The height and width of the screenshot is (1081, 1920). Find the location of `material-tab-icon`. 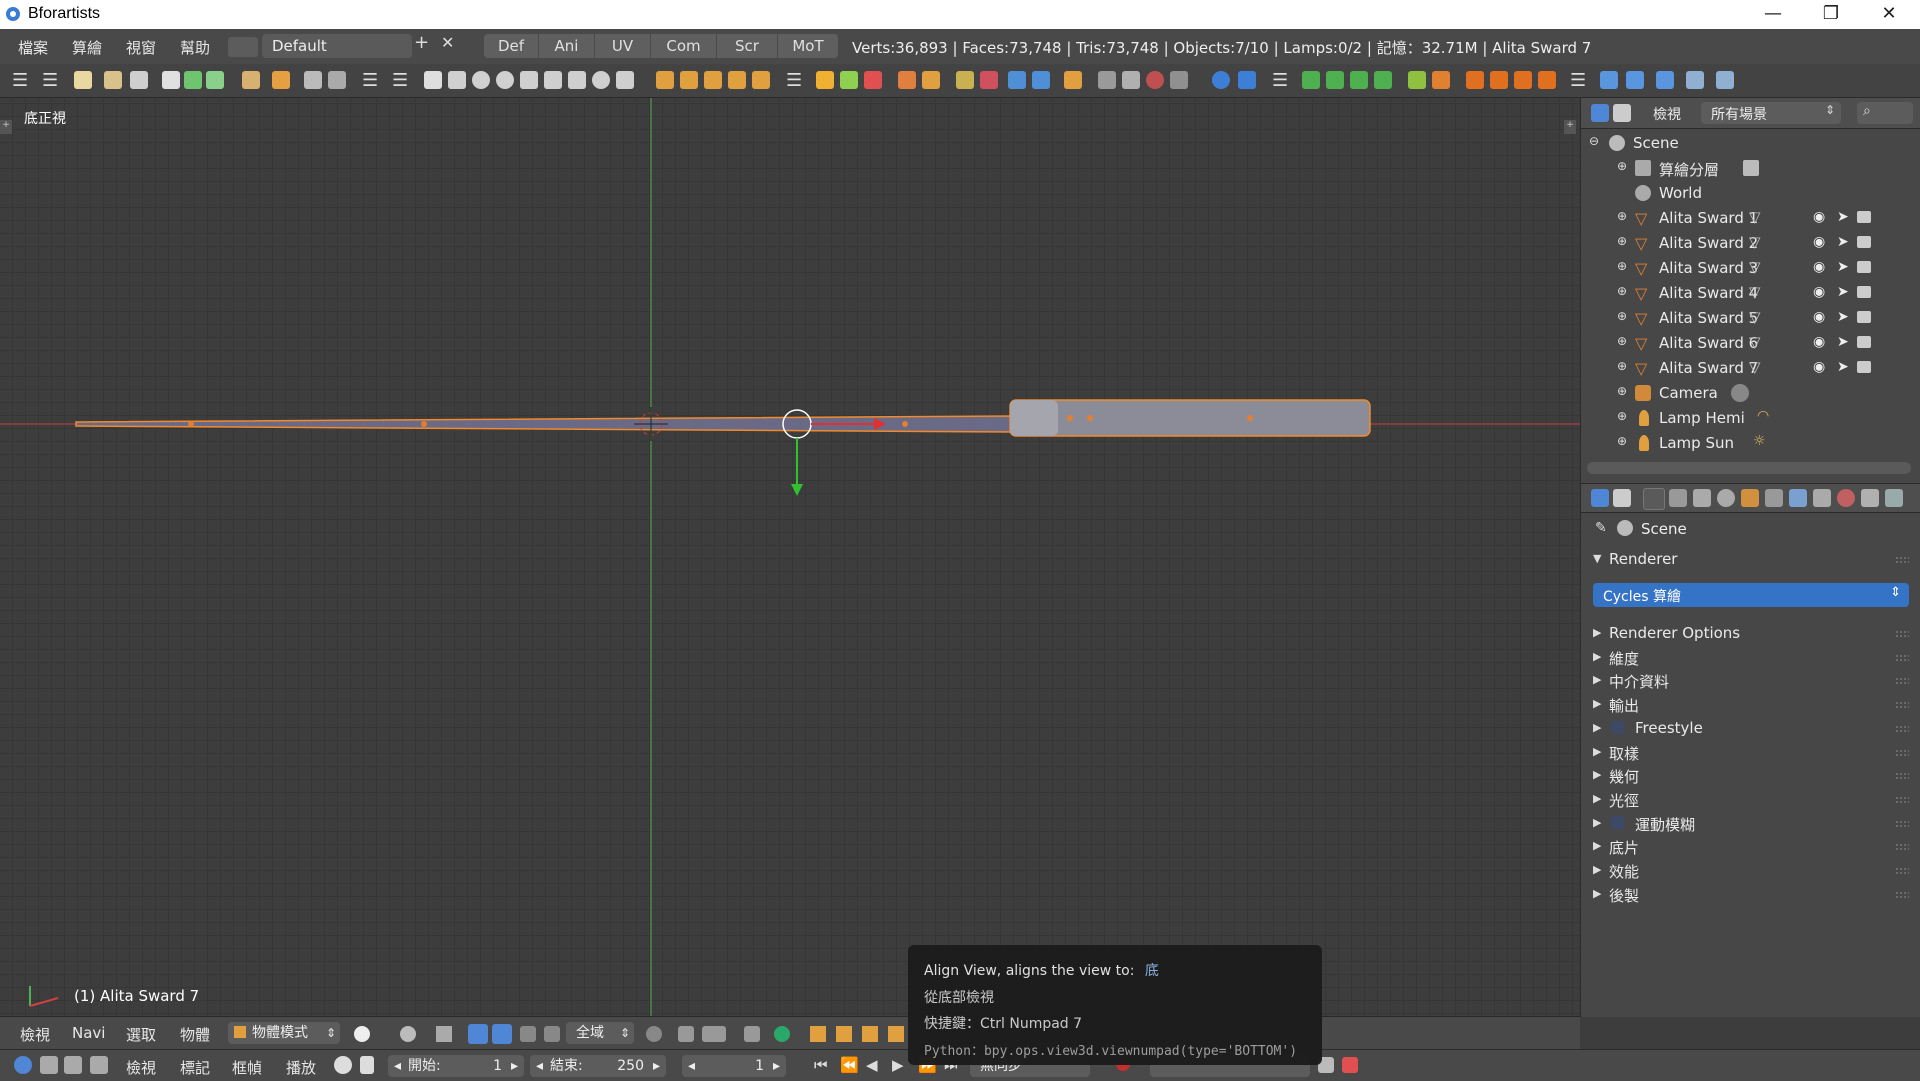

material-tab-icon is located at coordinates (1846, 498).